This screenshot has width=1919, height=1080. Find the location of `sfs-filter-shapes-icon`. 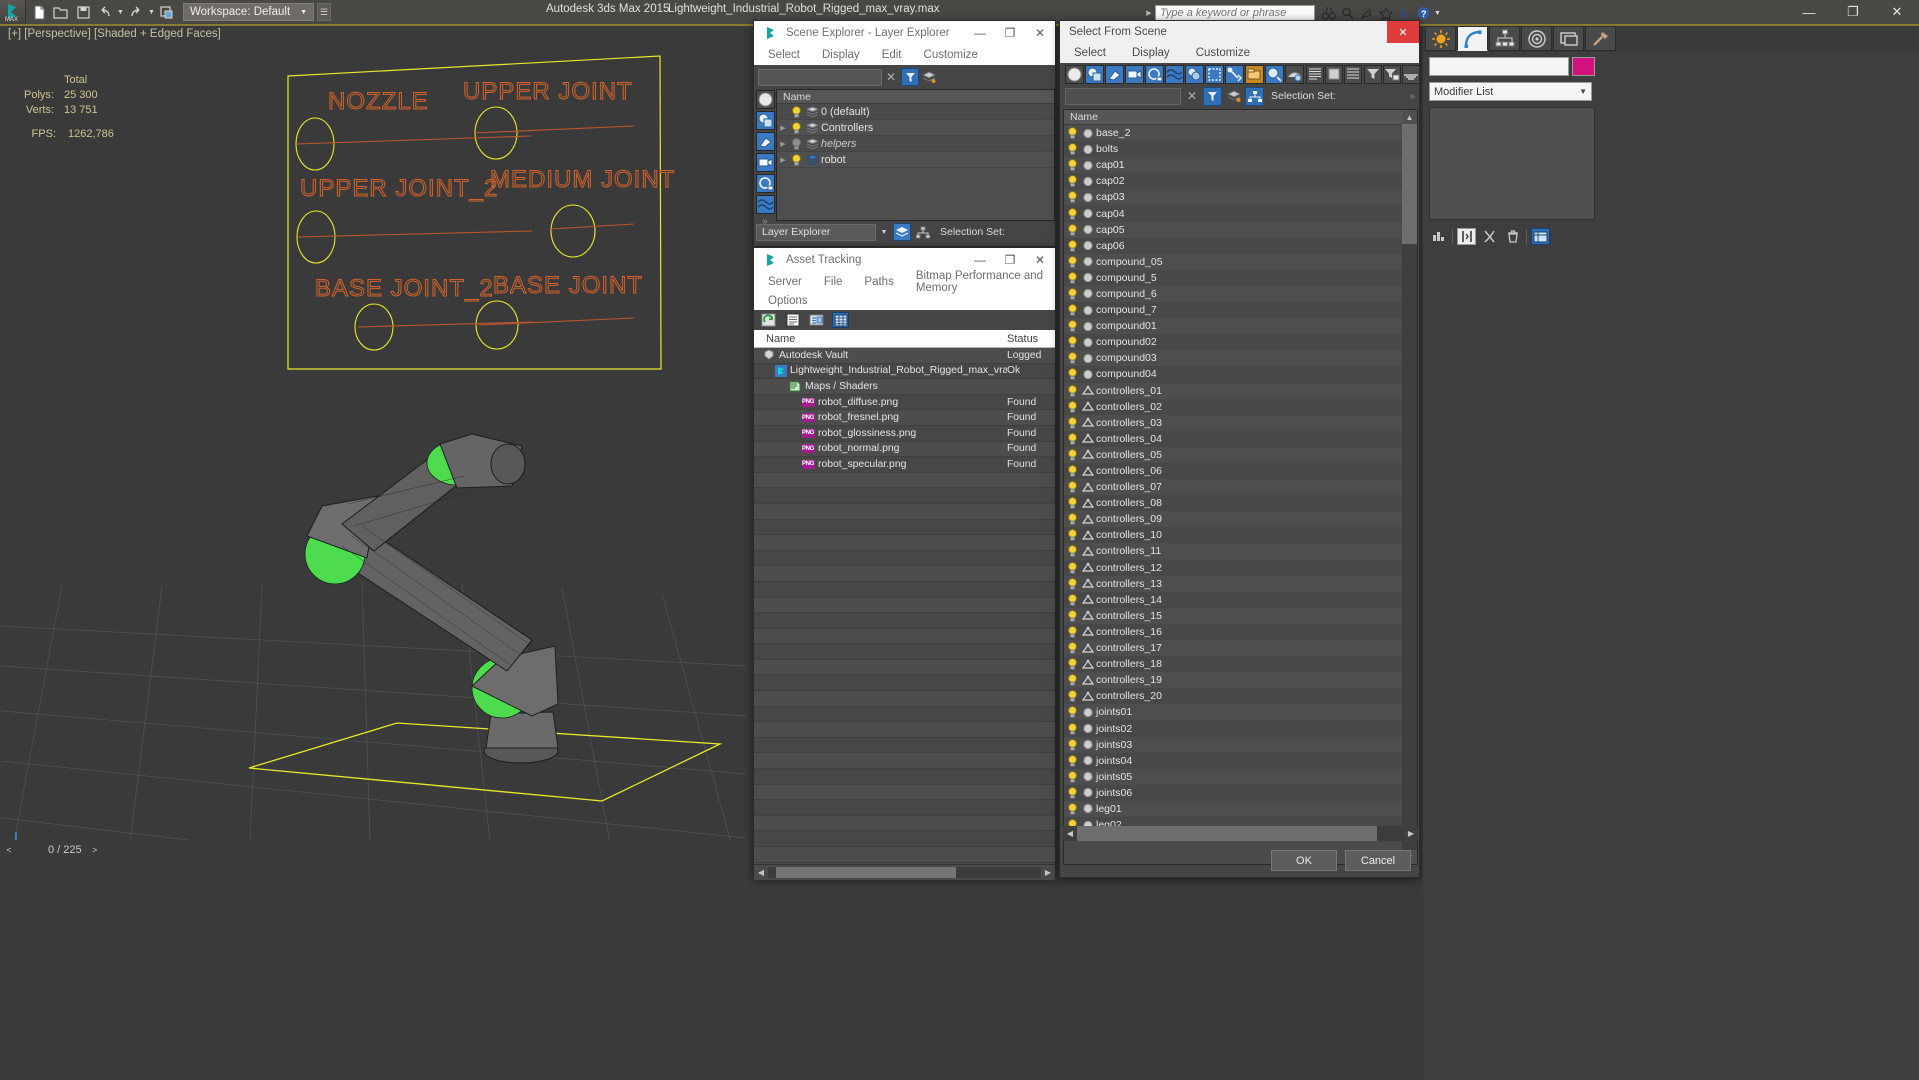

sfs-filter-shapes-icon is located at coordinates (1094, 74).